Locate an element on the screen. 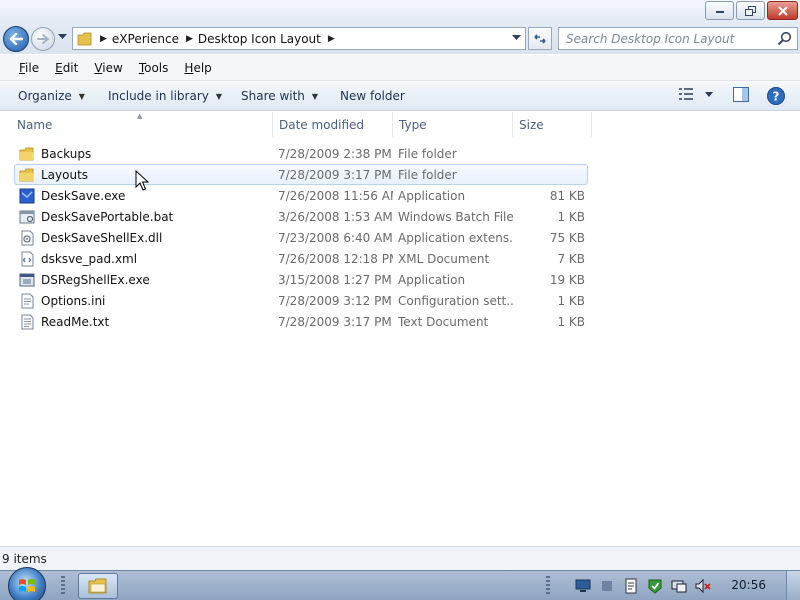 The height and width of the screenshot is (600, 800). breadcrumb-desktop-icon-layout: Desktop Icon Layout ▶ is located at coordinates (267, 39).